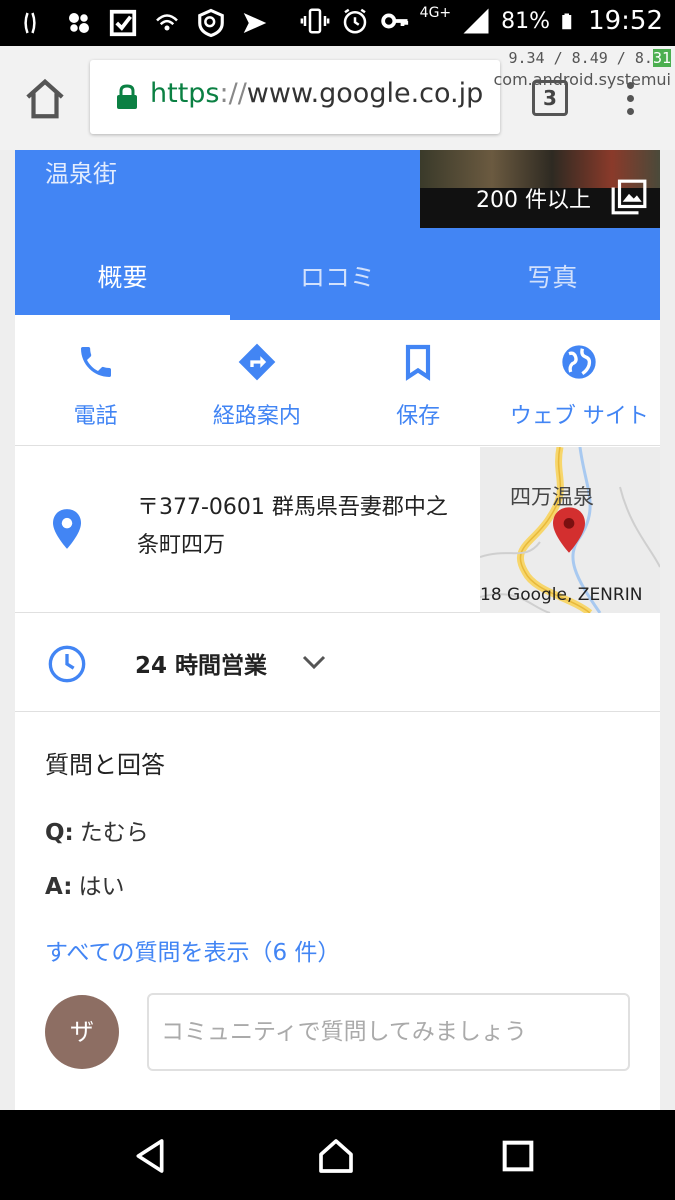  I want to click on home-nav-icon, so click(336, 1156).